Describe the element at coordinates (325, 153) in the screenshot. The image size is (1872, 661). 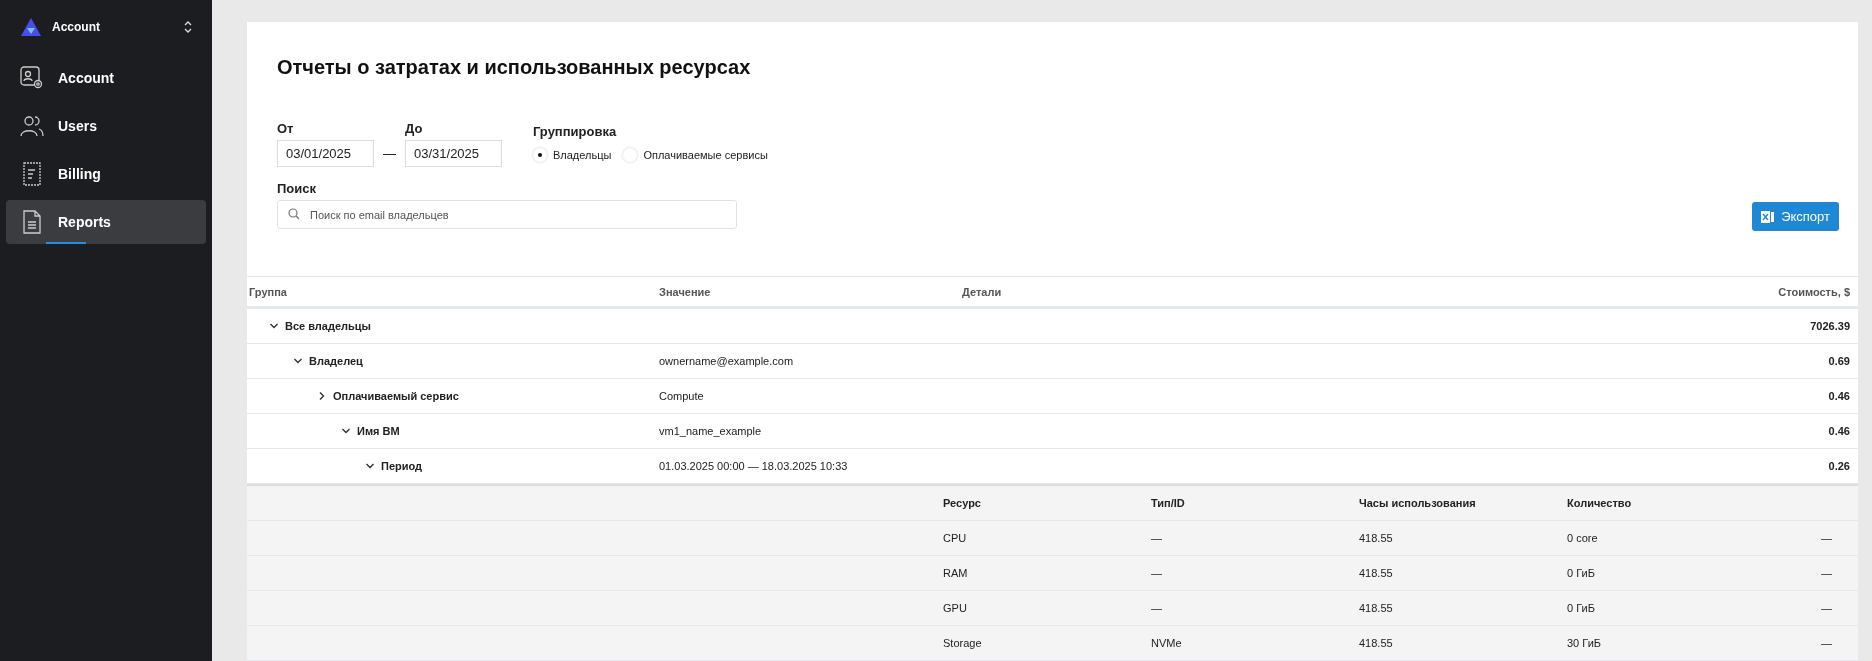
I see `from-date-field: 03/01/2025` at that location.